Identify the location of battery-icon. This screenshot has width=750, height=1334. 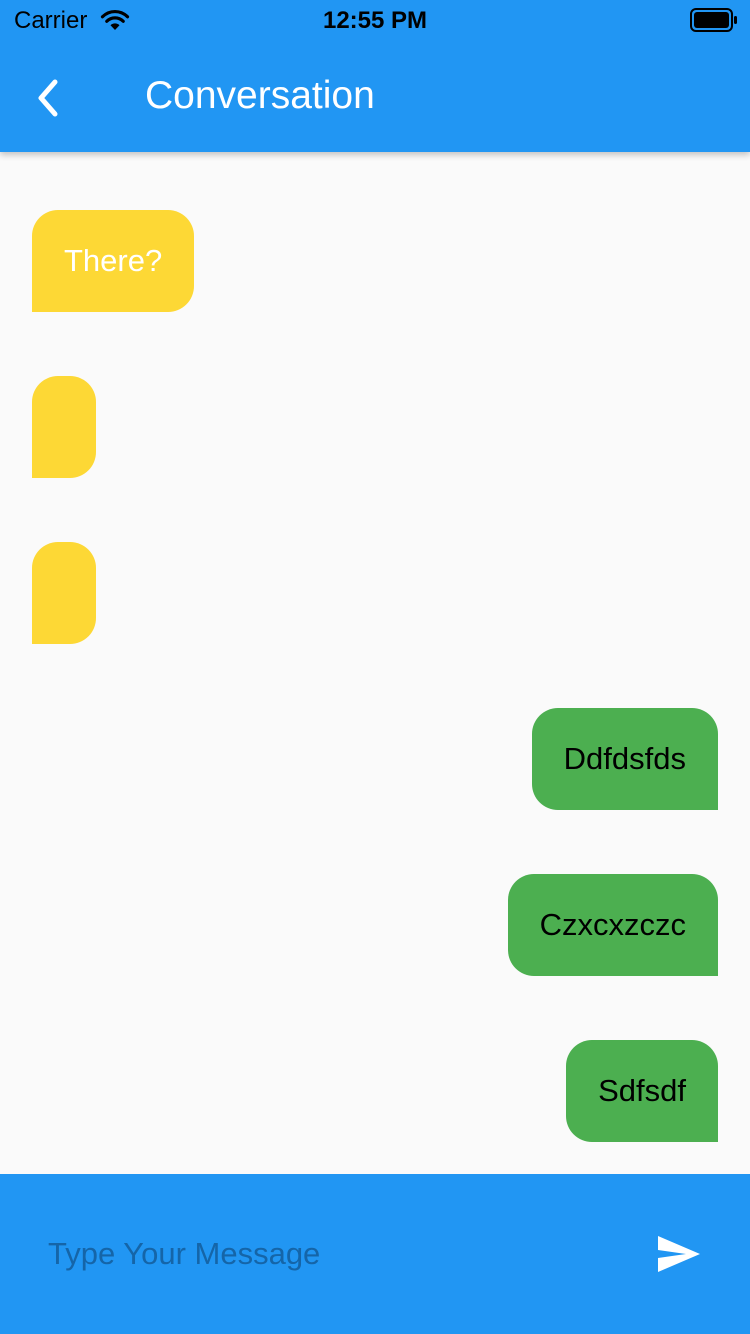
(713, 20).